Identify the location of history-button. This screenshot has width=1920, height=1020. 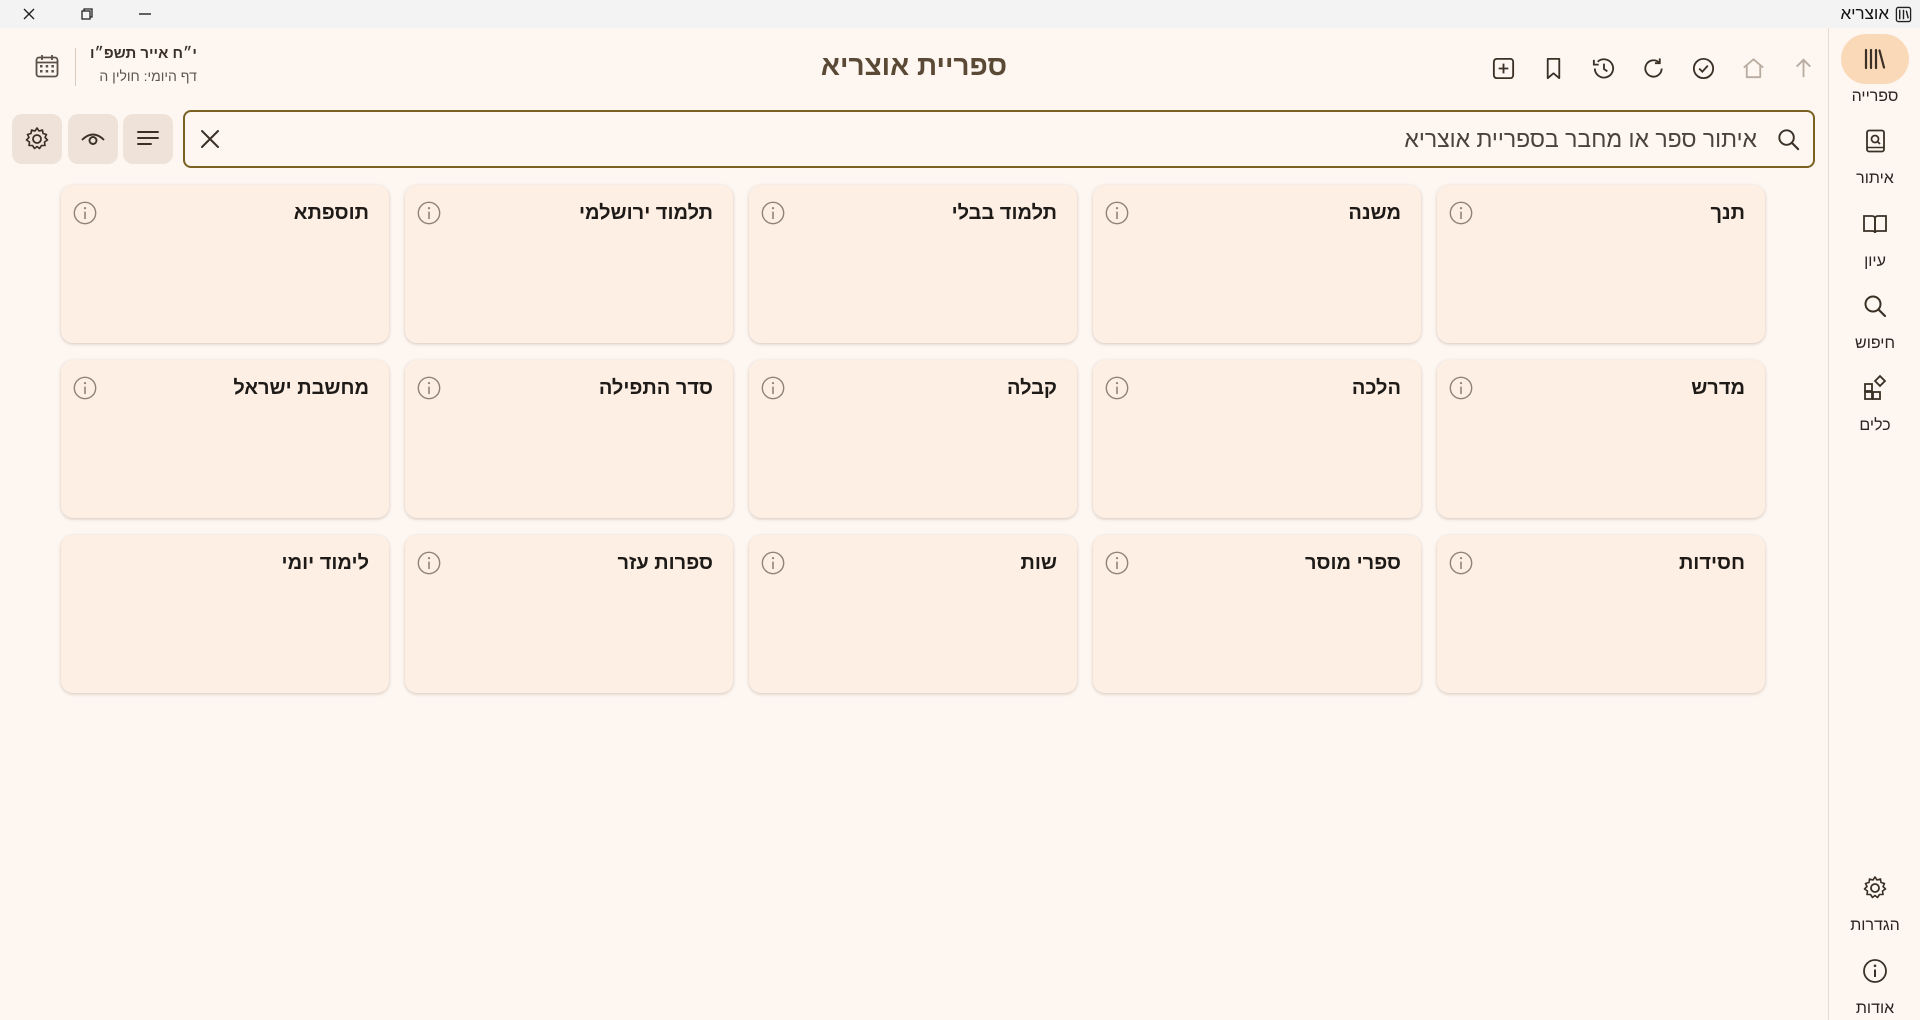
(1603, 68).